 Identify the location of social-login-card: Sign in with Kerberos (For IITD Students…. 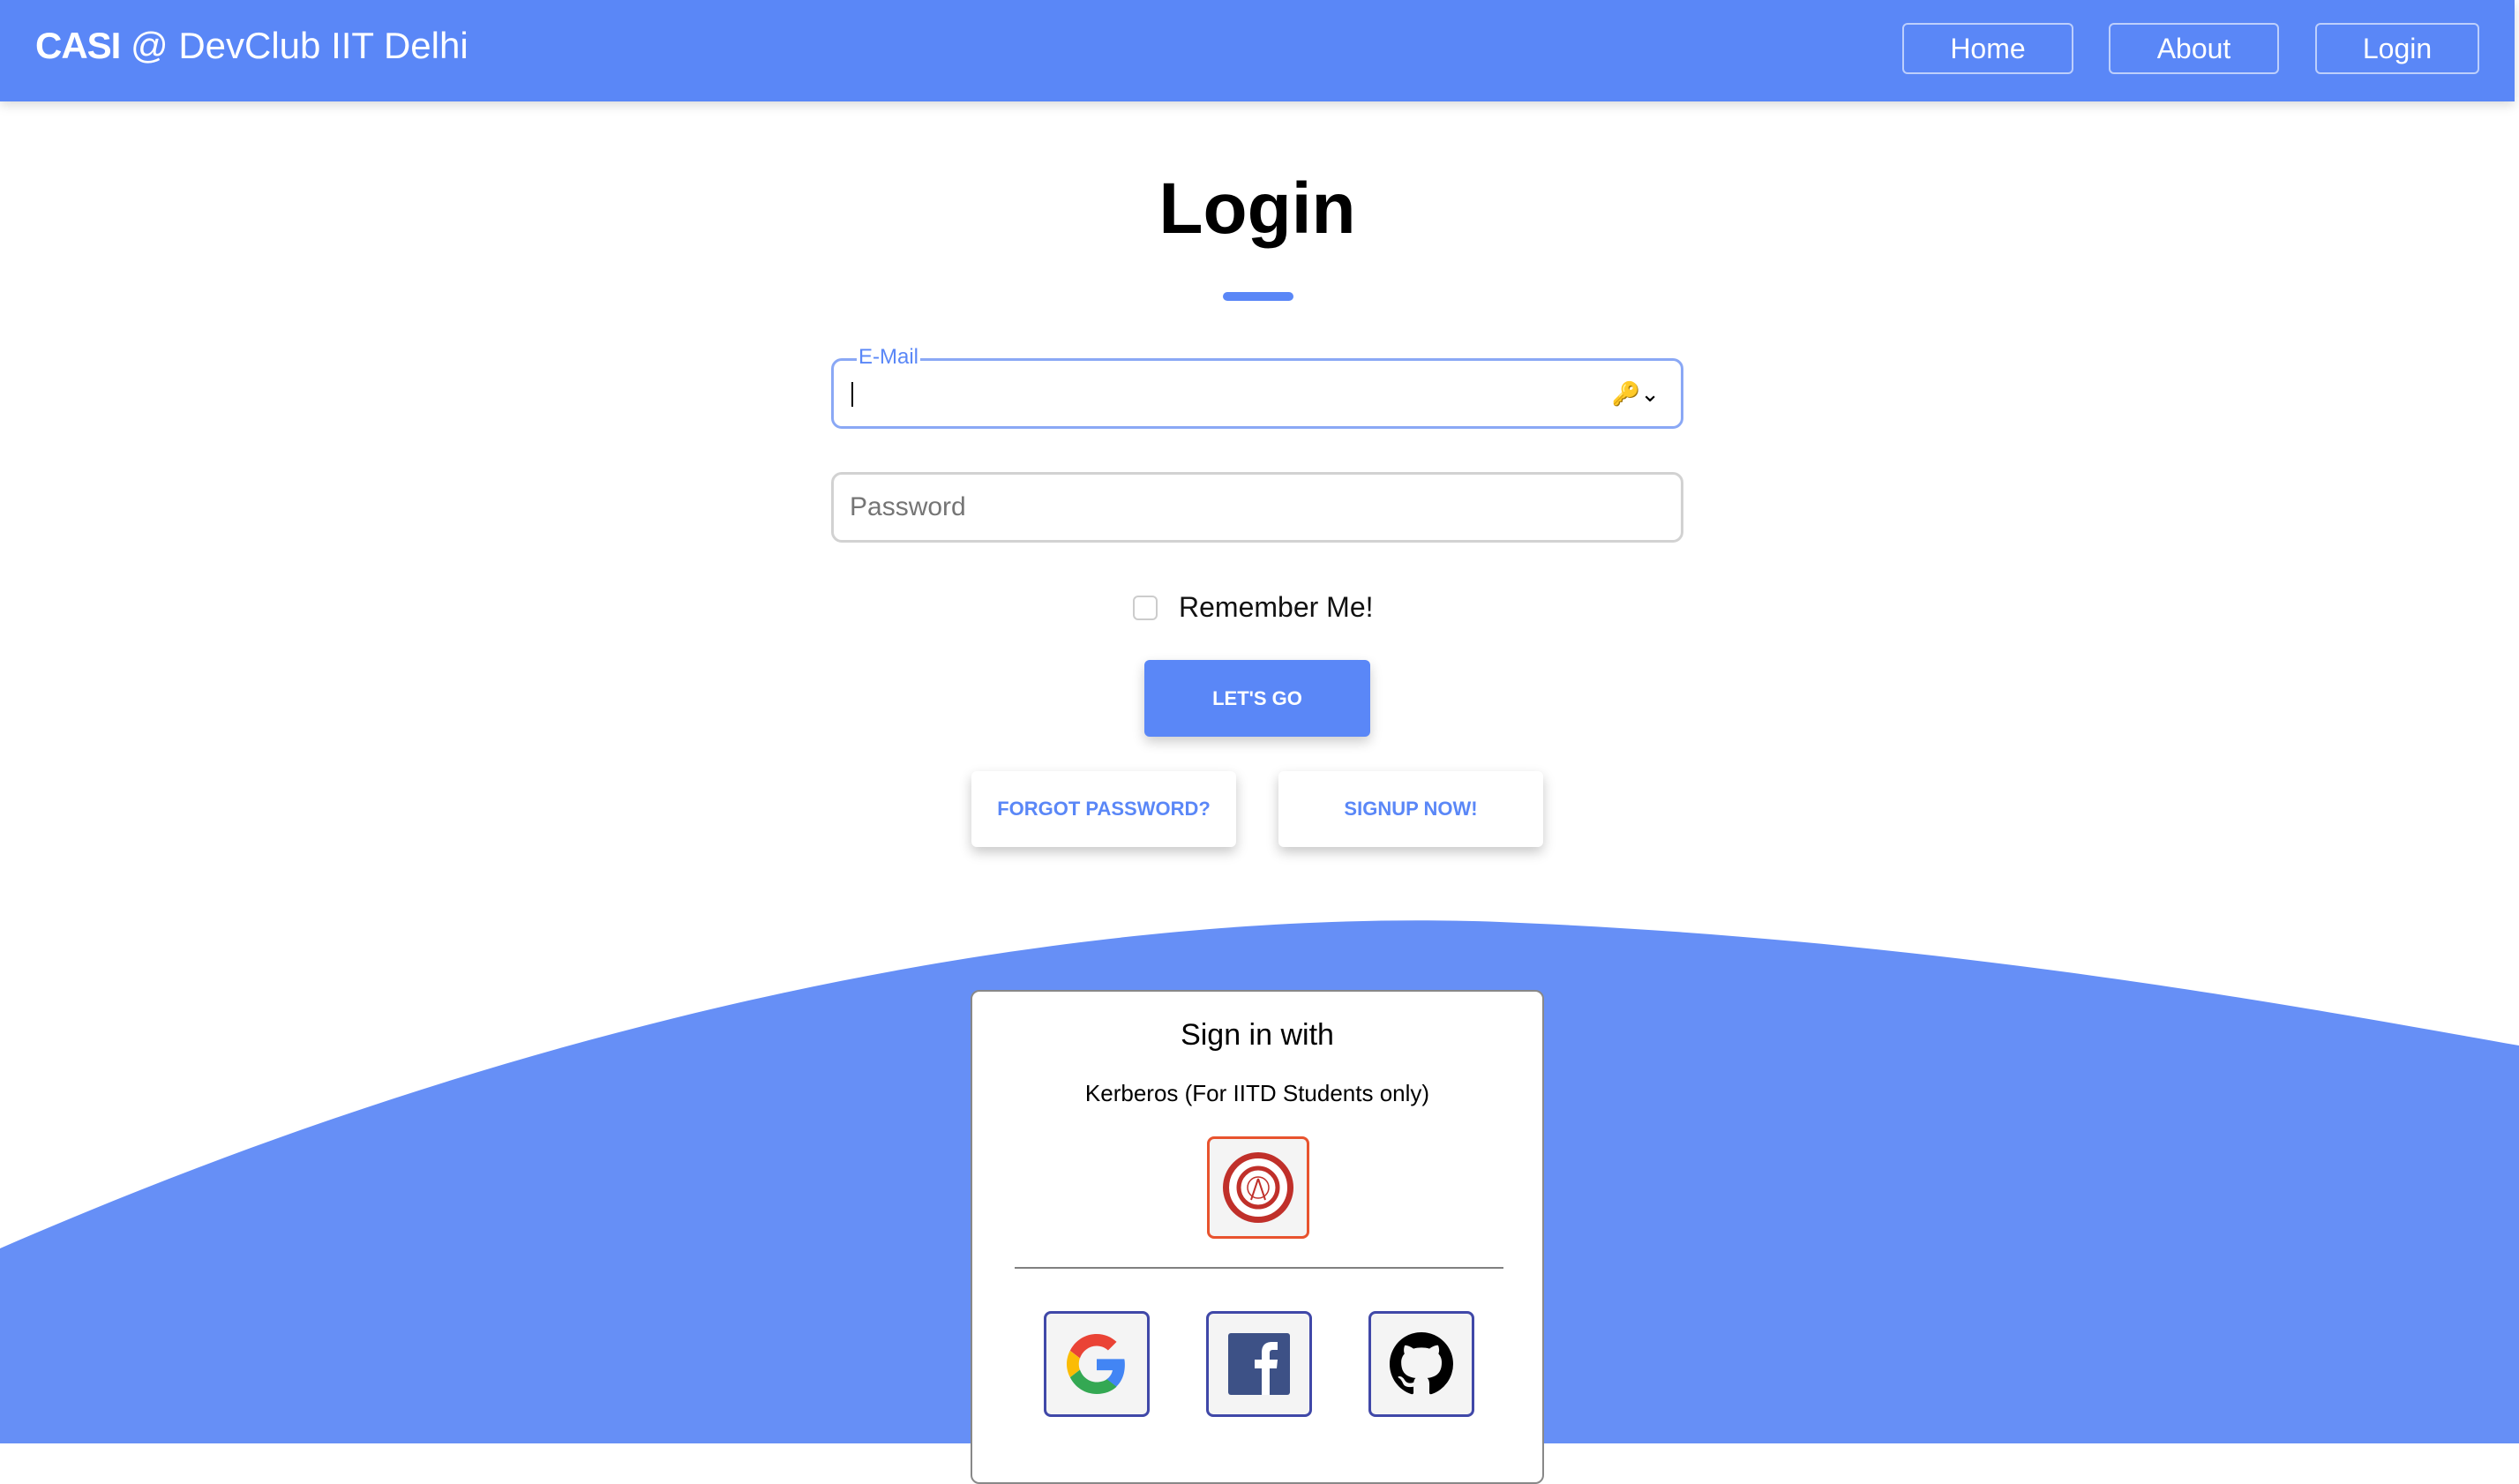
(1257, 1237).